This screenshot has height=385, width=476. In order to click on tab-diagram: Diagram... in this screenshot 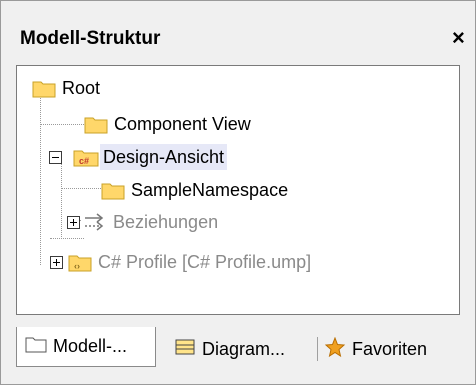, I will do `click(229, 349)`.